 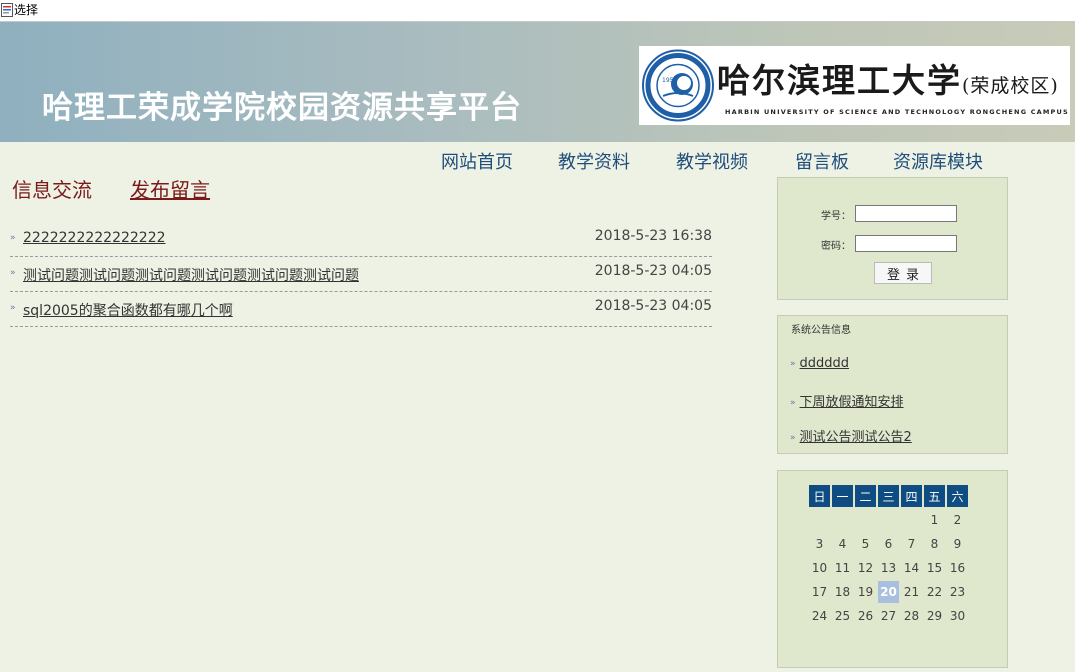 I want to click on calendar-day: 19, so click(x=865, y=592).